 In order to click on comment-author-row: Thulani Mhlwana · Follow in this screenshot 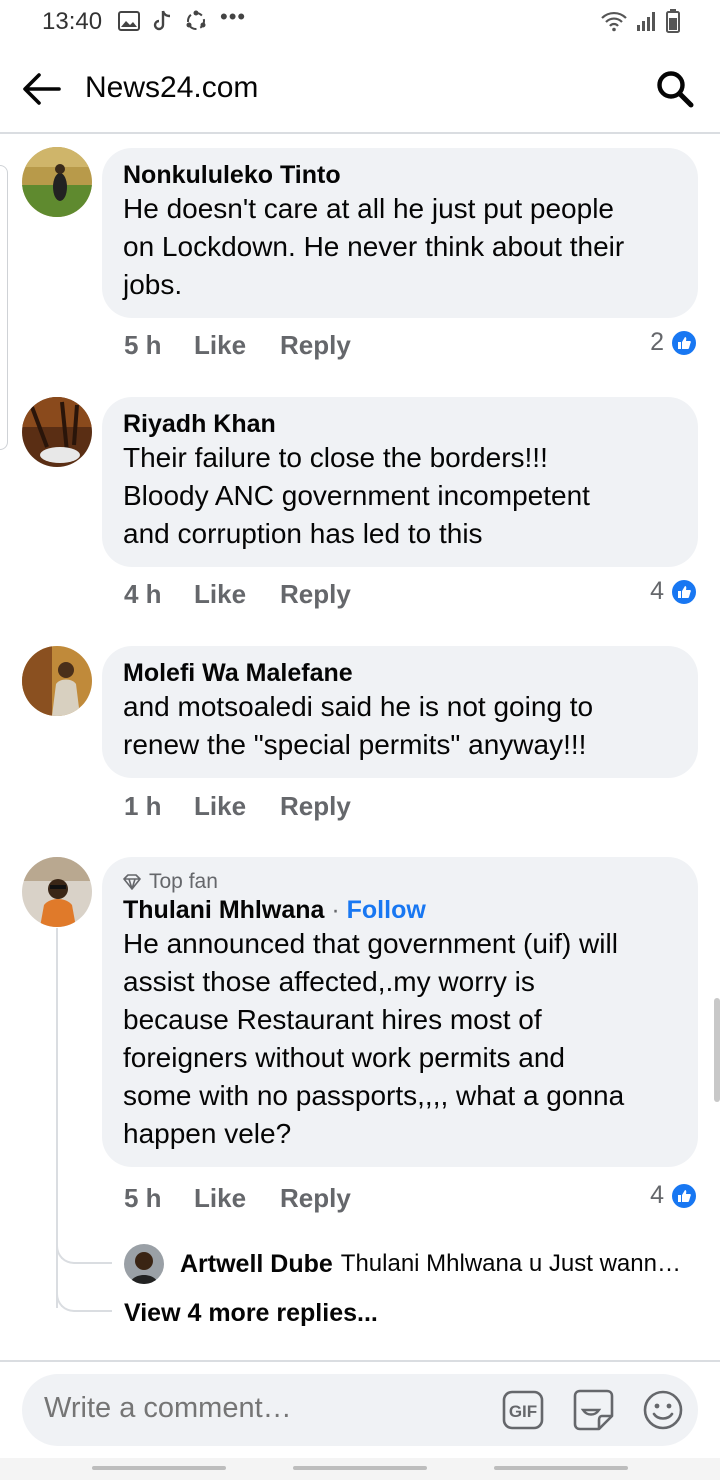, I will do `click(399, 910)`.